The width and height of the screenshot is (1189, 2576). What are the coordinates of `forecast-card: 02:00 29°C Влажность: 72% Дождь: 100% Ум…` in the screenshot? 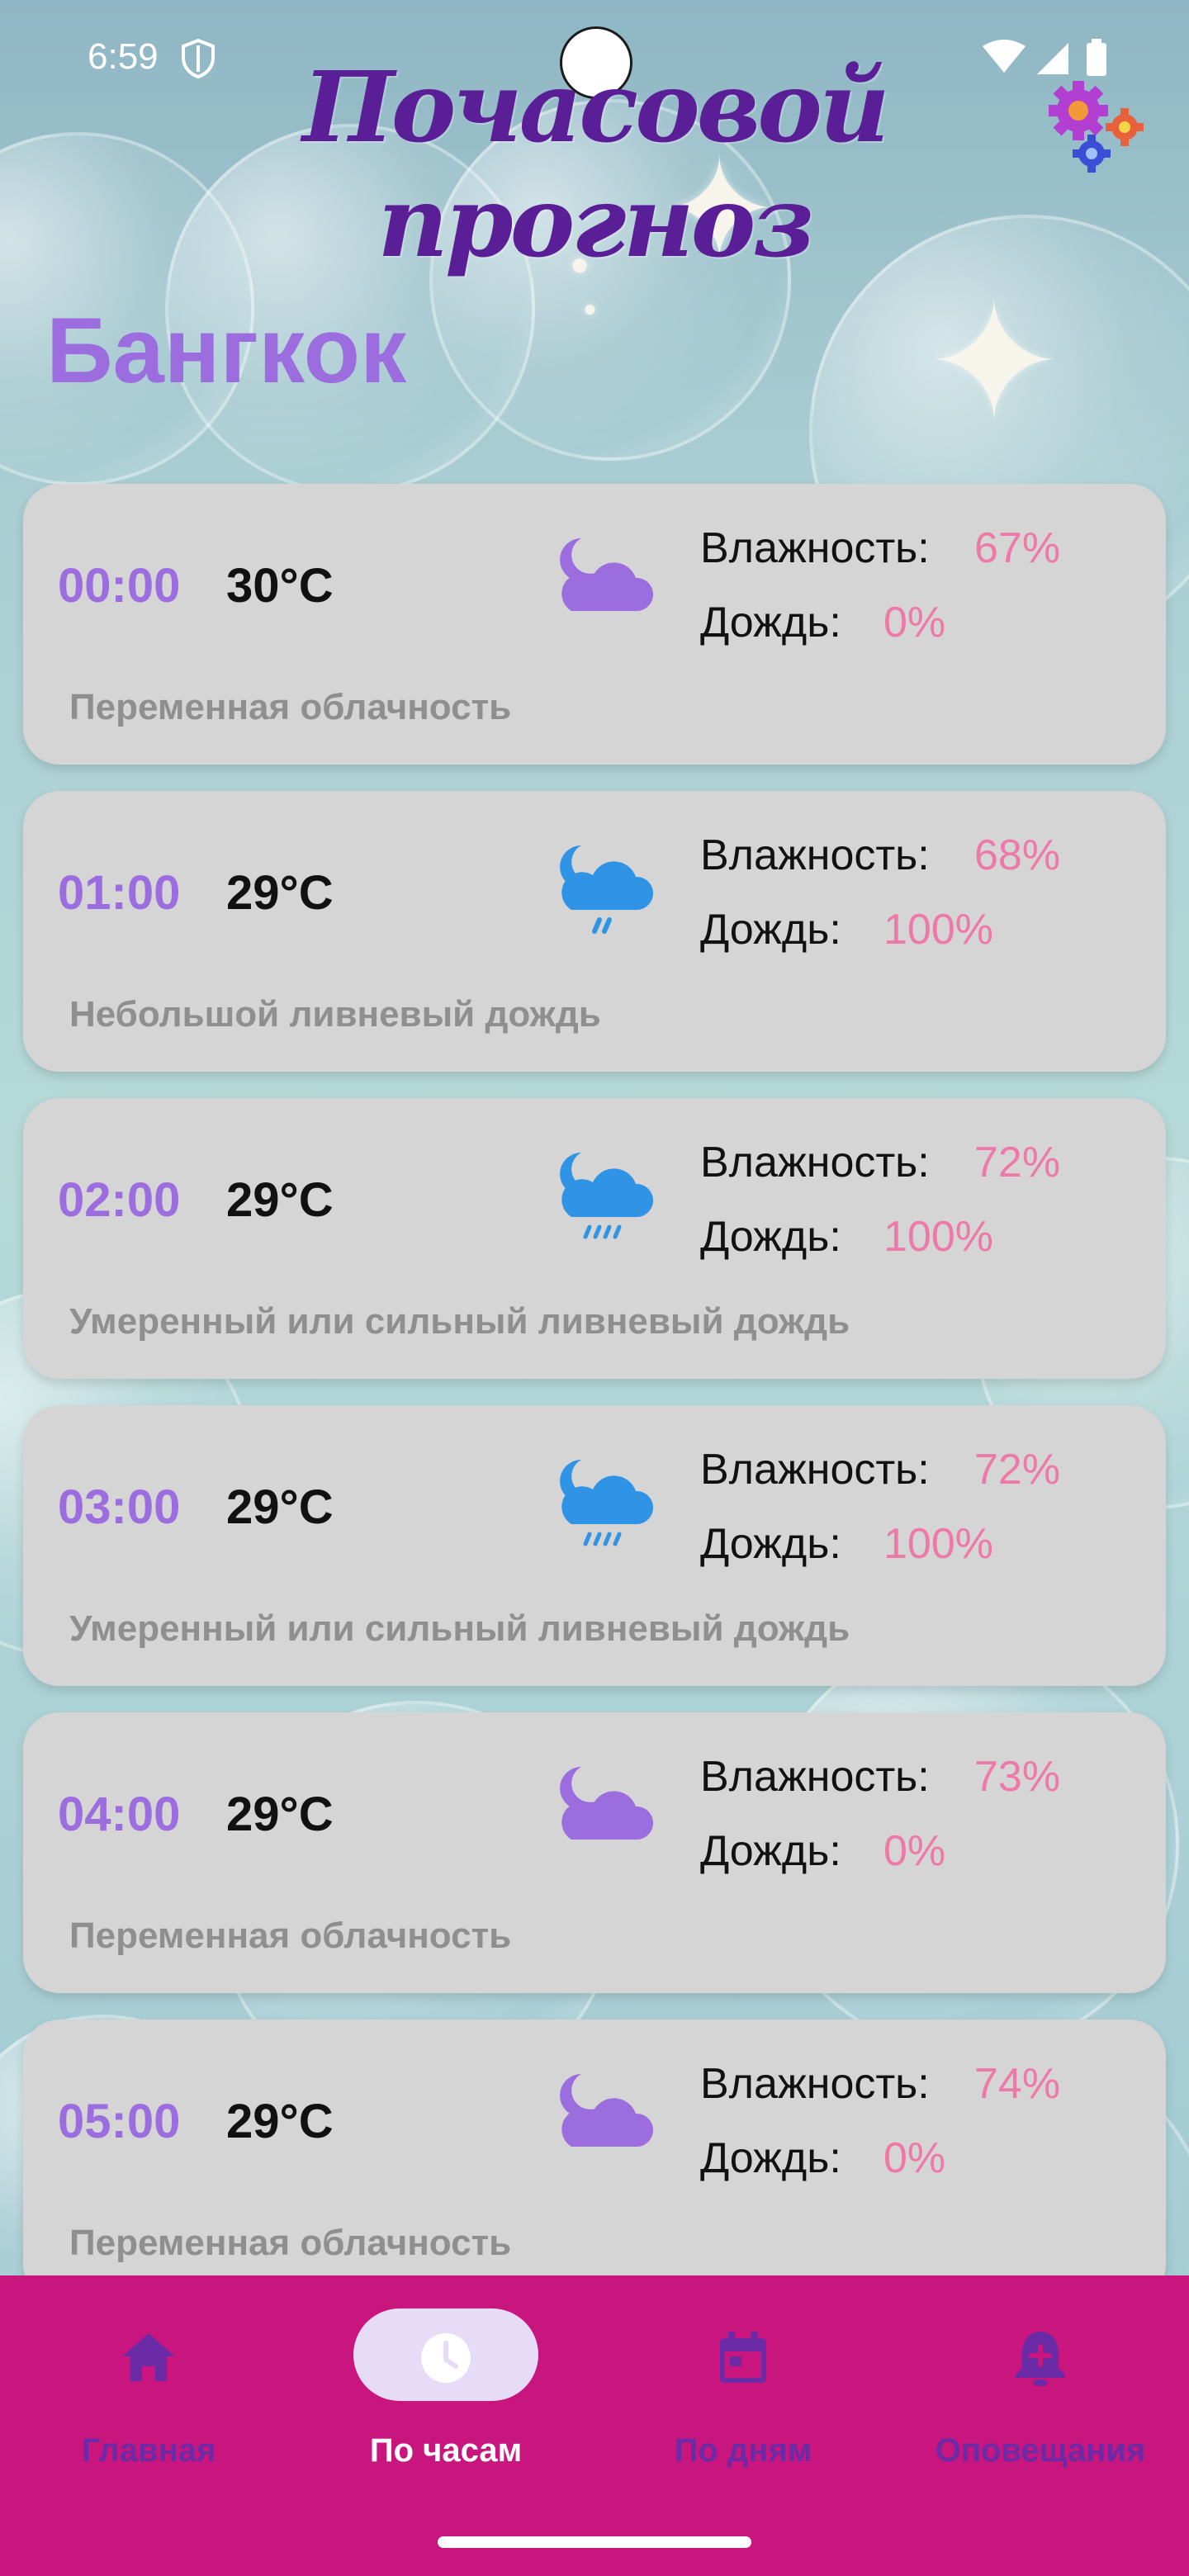 It's located at (594, 1238).